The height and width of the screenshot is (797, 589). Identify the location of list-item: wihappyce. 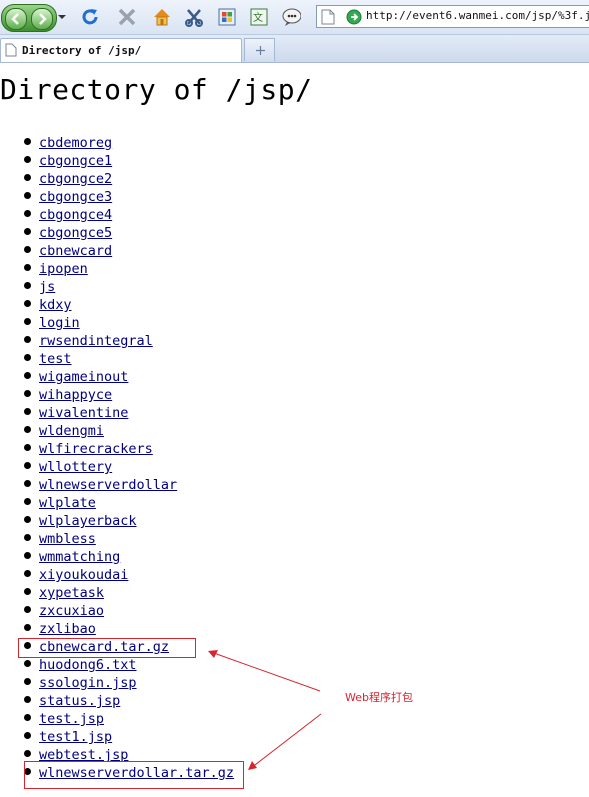
(117, 393).